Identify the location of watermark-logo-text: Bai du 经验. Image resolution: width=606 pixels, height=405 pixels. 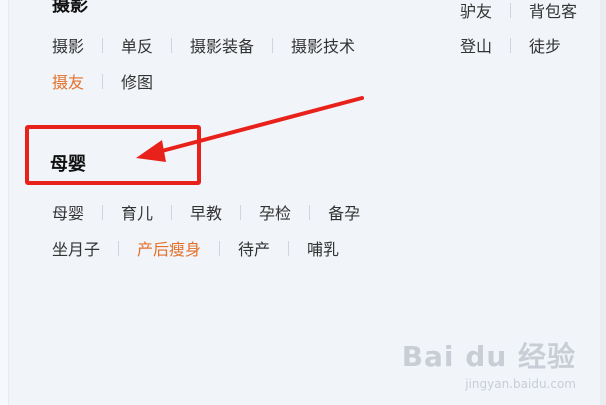
(488, 356).